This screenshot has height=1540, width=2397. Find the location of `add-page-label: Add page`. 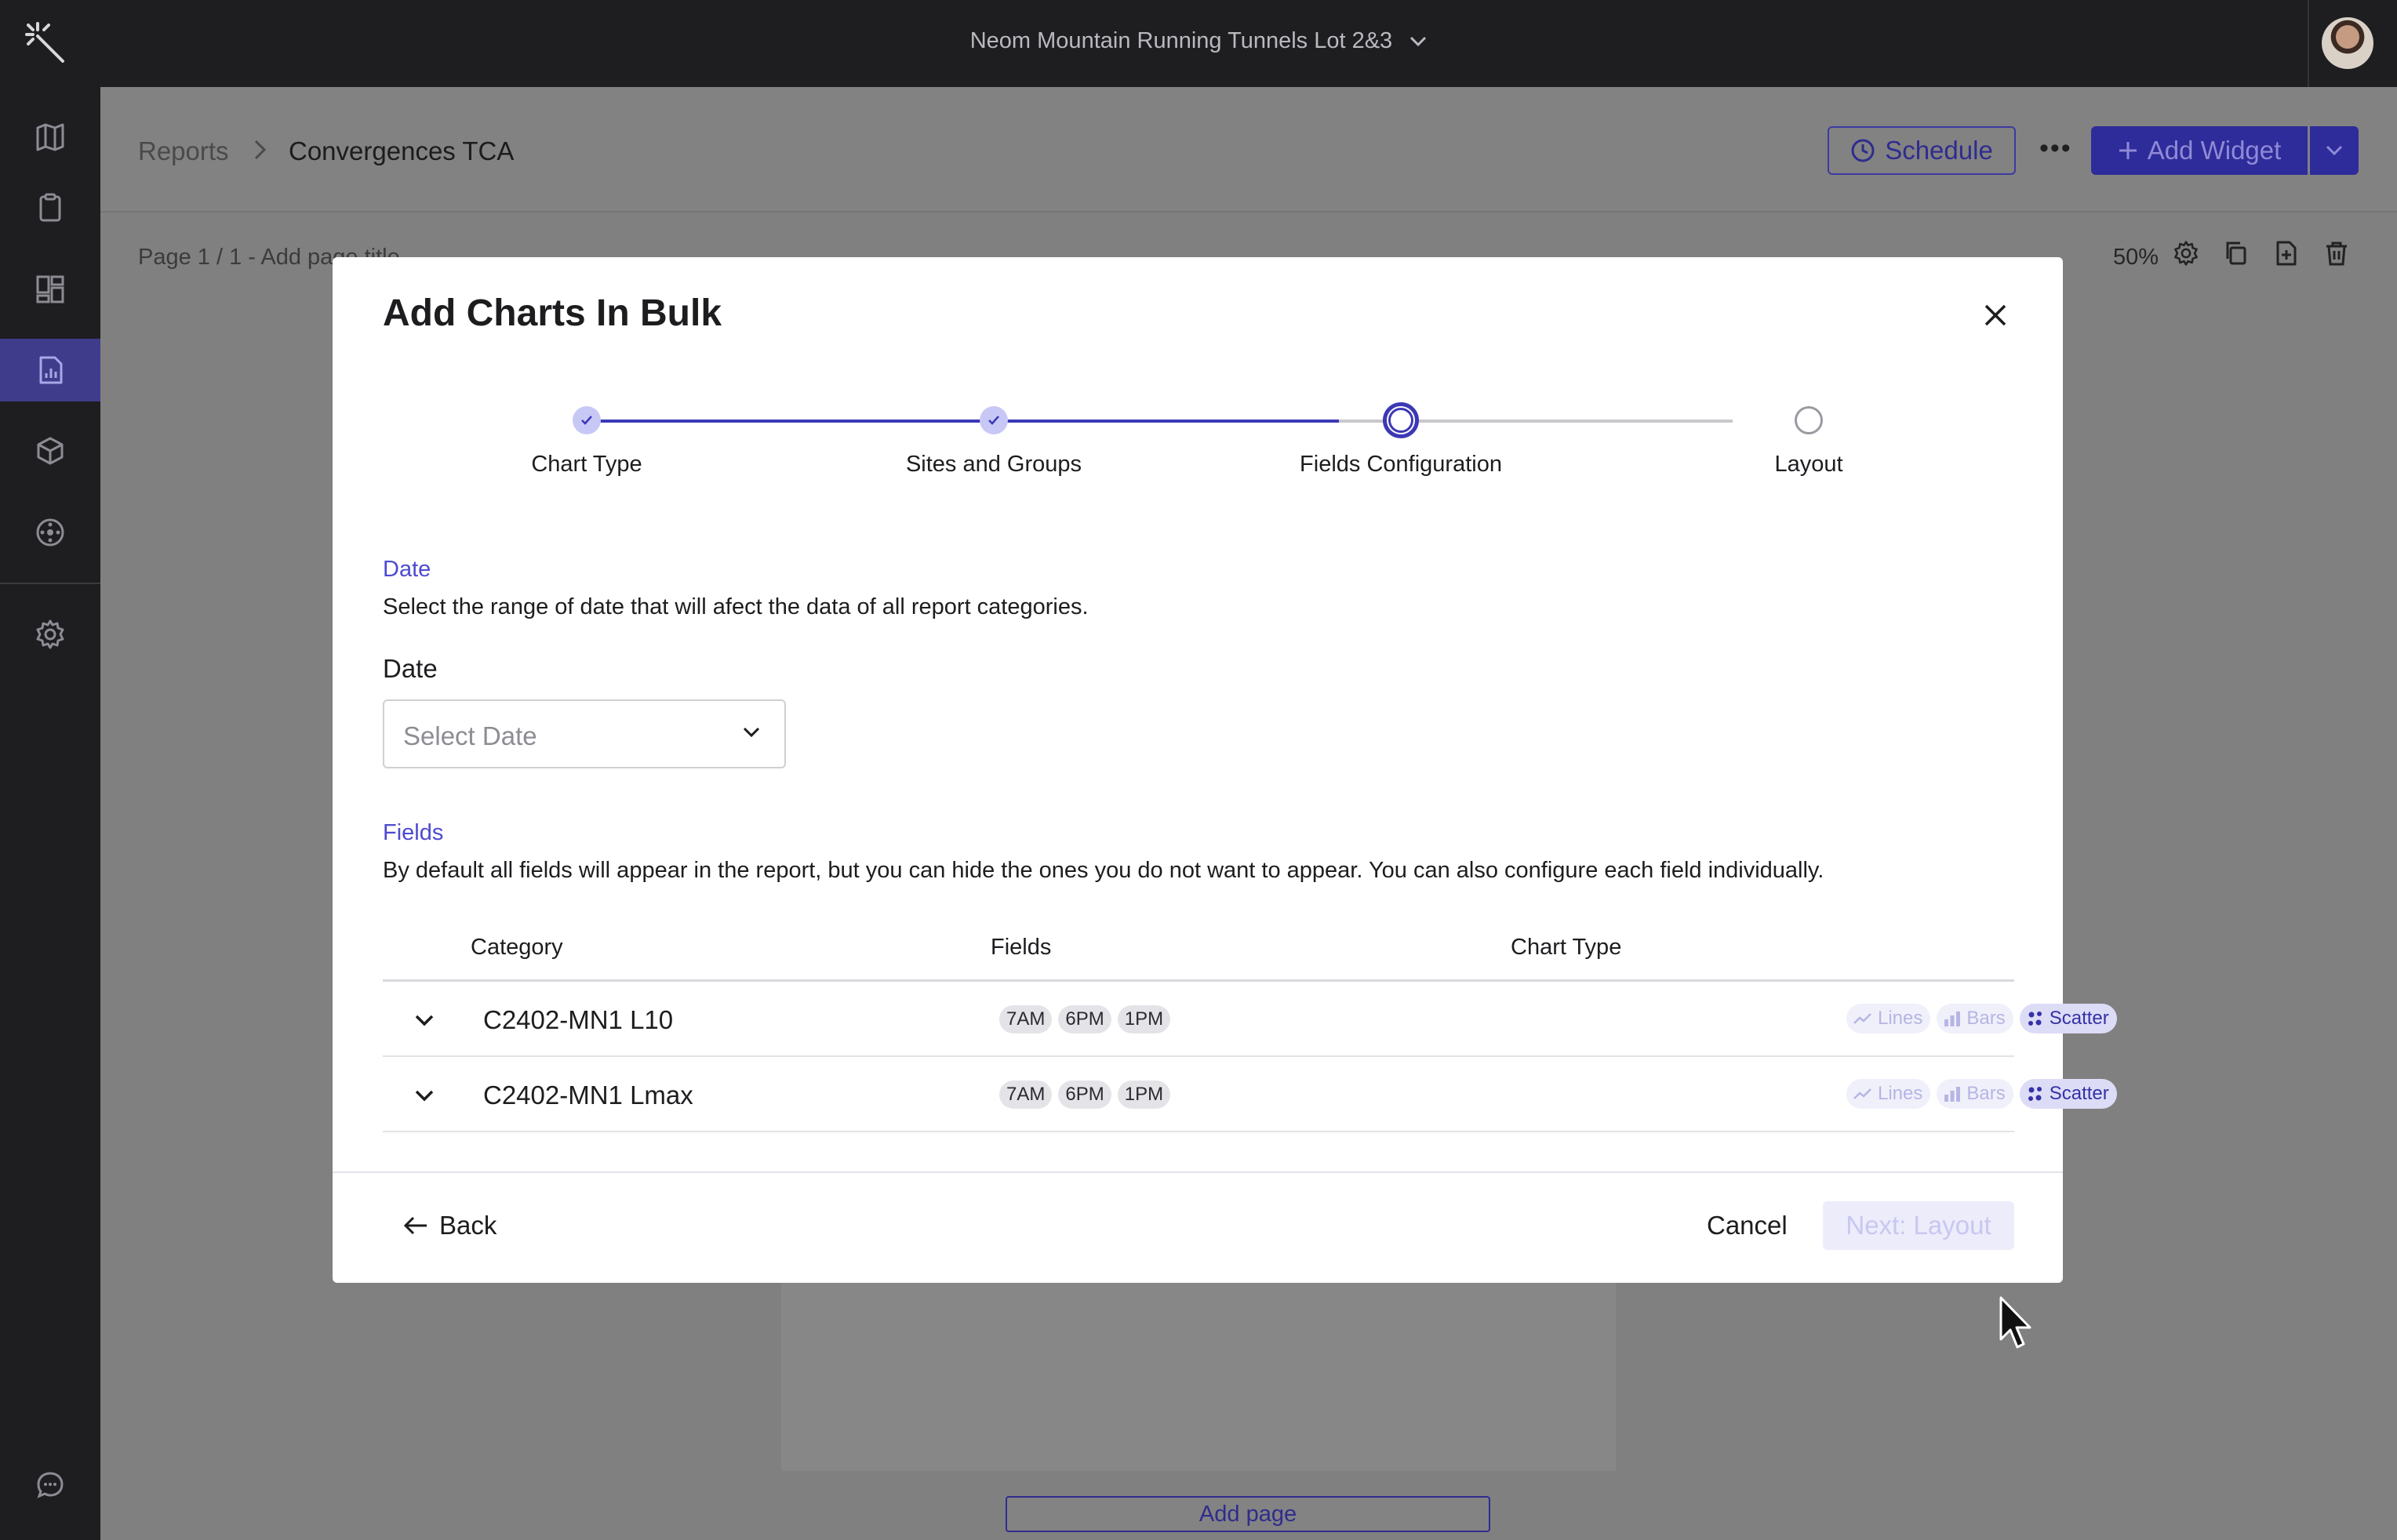

add-page-label: Add page is located at coordinates (1247, 1514).